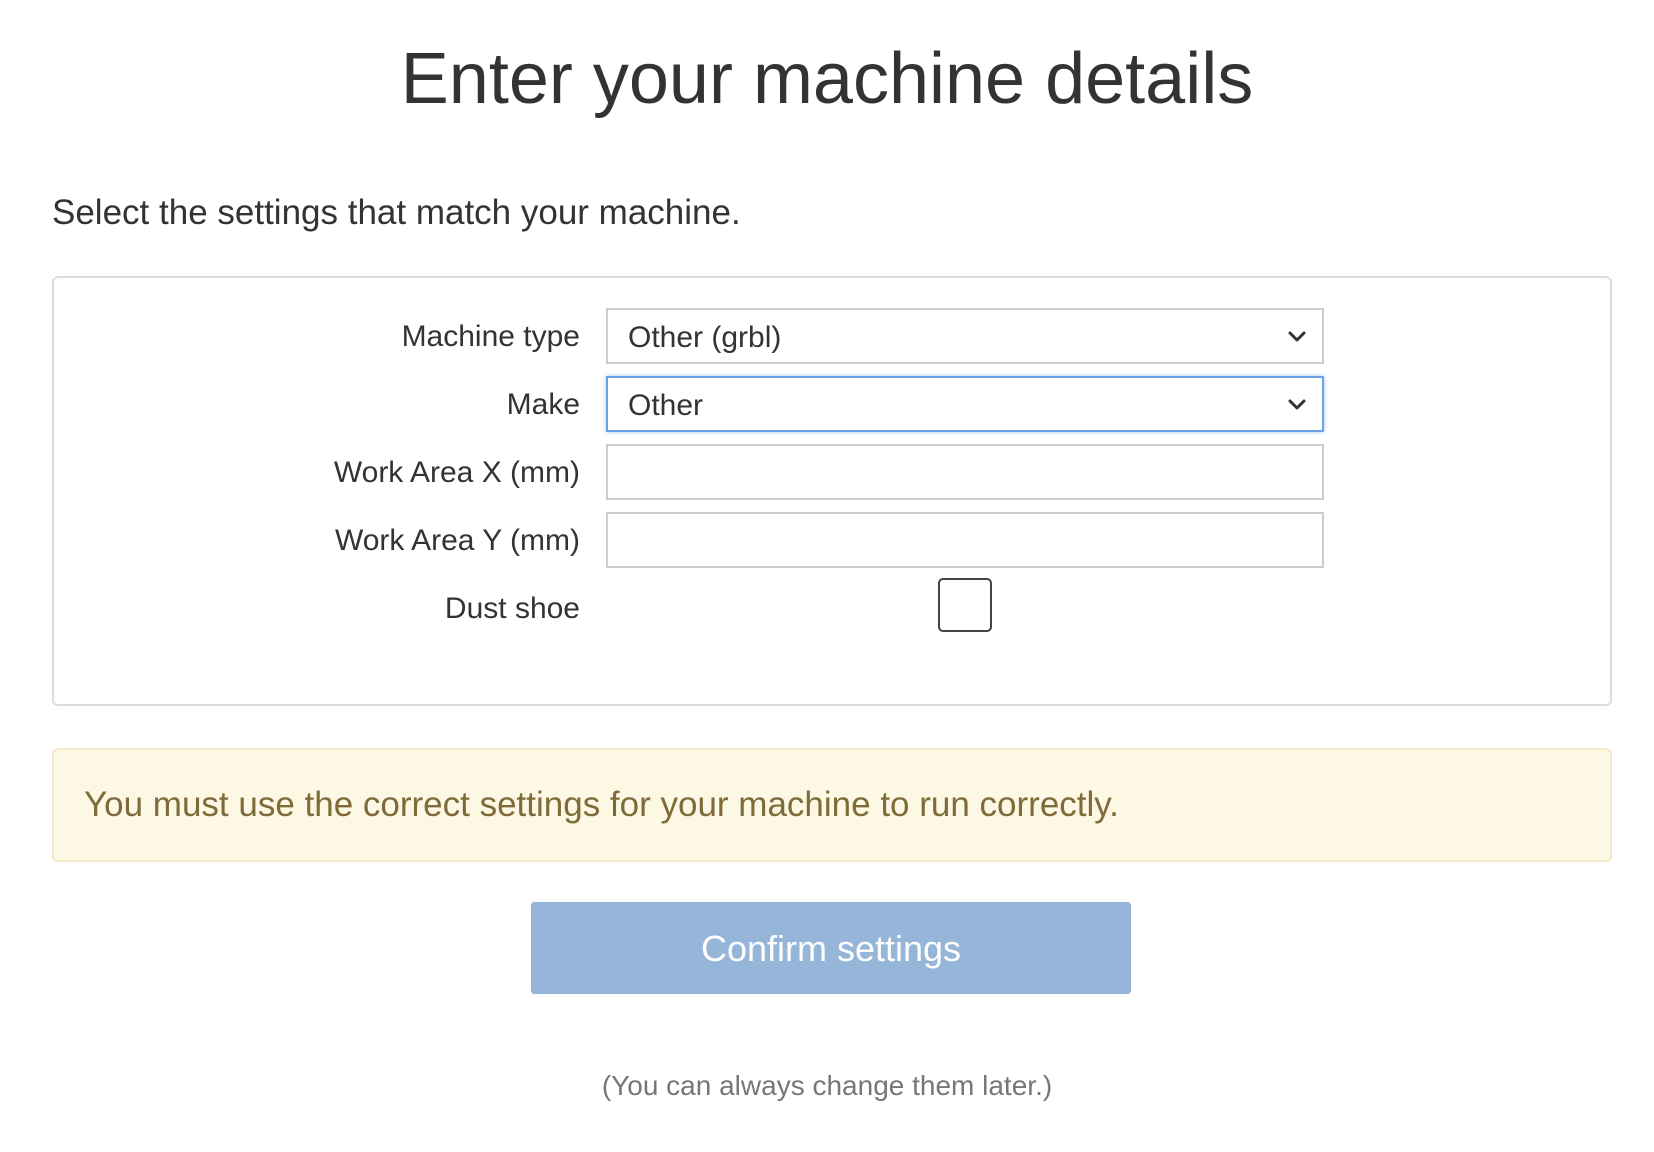 The image size is (1654, 1152). I want to click on dust-shoe-row: Dust shoe, so click(832, 608).